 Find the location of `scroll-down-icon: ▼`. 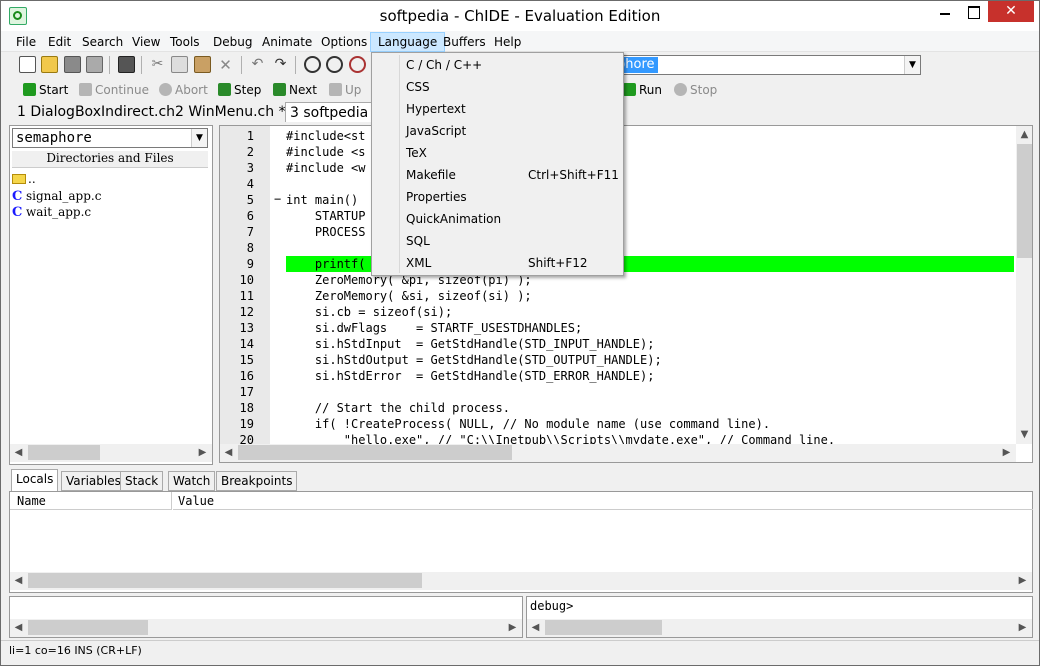

scroll-down-icon: ▼ is located at coordinates (1024, 434).